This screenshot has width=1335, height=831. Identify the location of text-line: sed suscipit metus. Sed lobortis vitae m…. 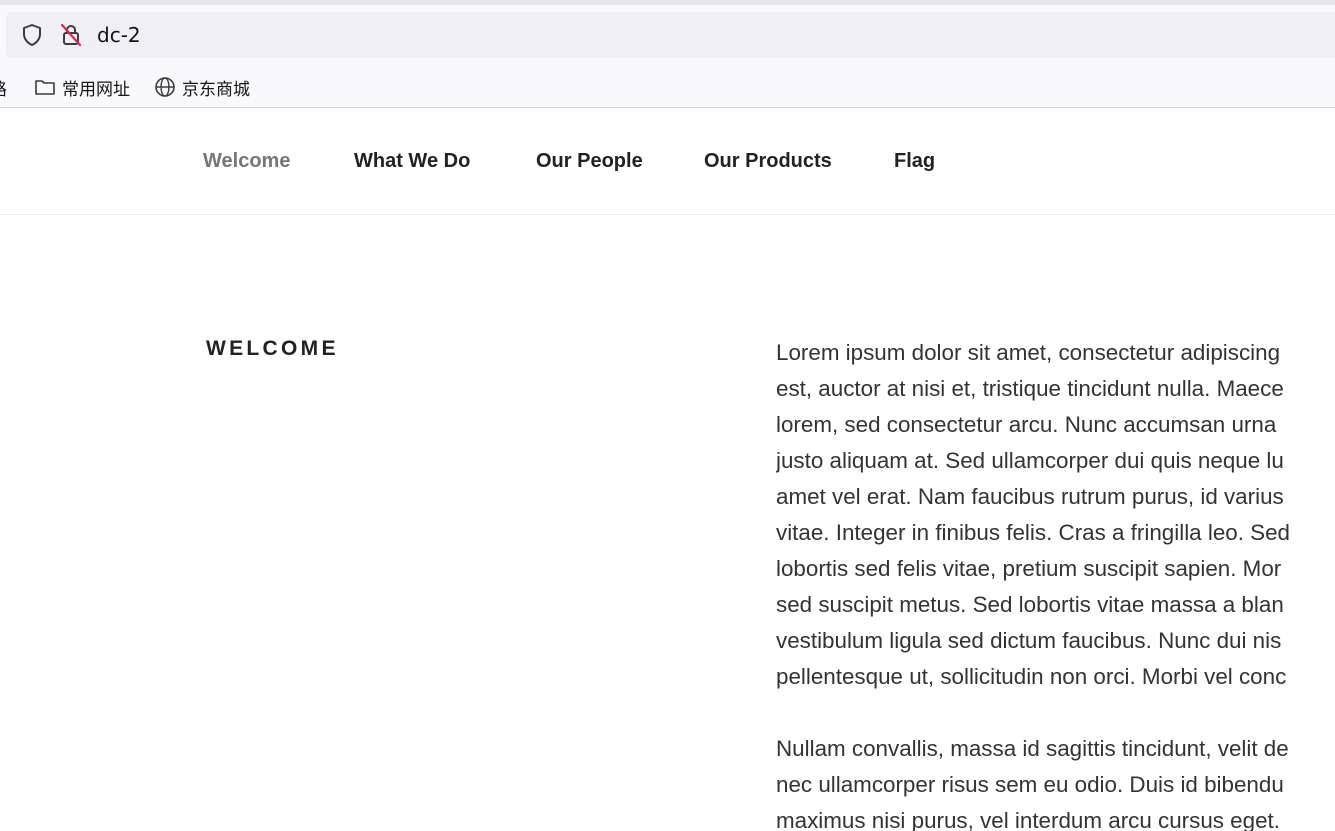
(1030, 604).